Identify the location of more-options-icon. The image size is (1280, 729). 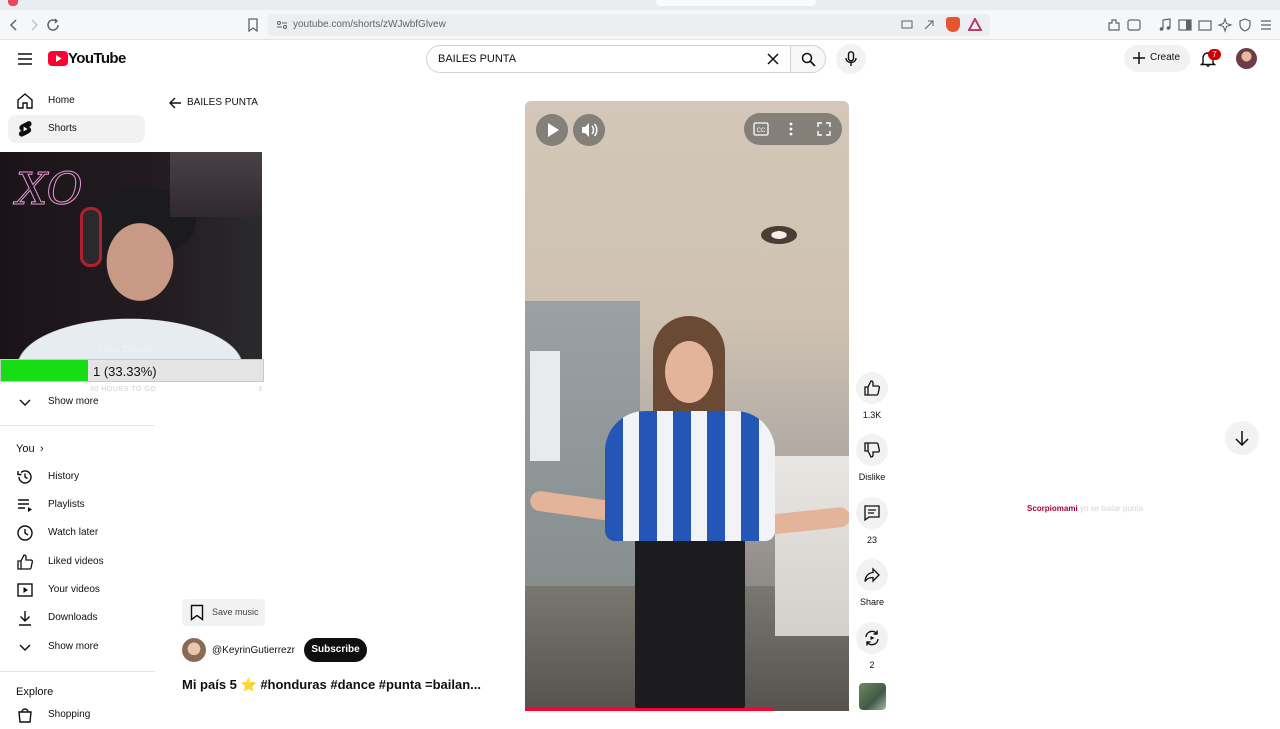
(791, 129).